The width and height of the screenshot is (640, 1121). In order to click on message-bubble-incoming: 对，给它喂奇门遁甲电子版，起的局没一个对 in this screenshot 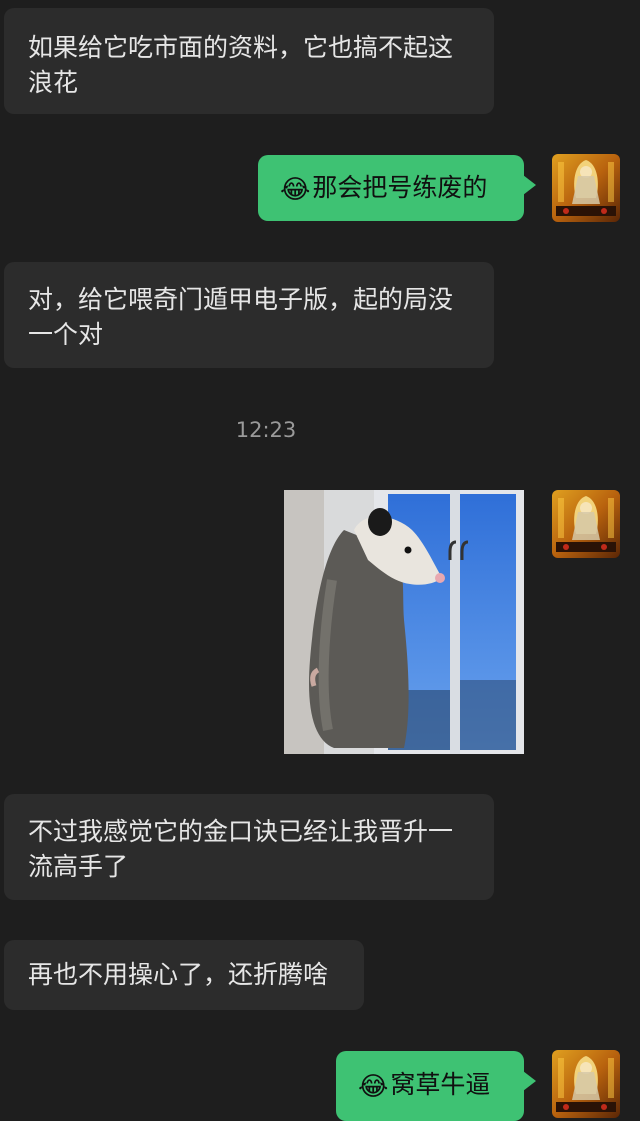, I will do `click(249, 315)`.